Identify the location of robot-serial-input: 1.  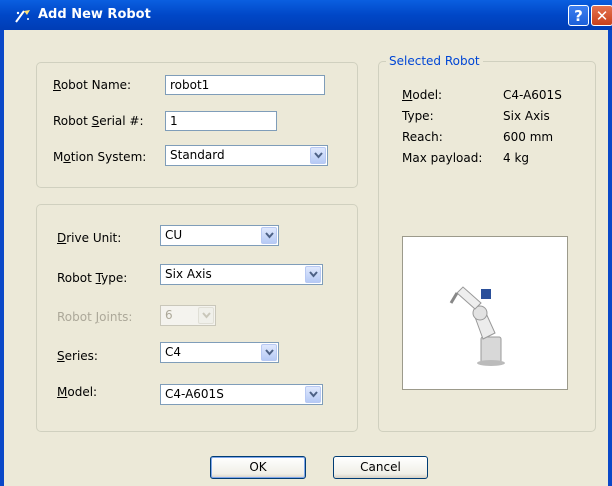
(221, 121).